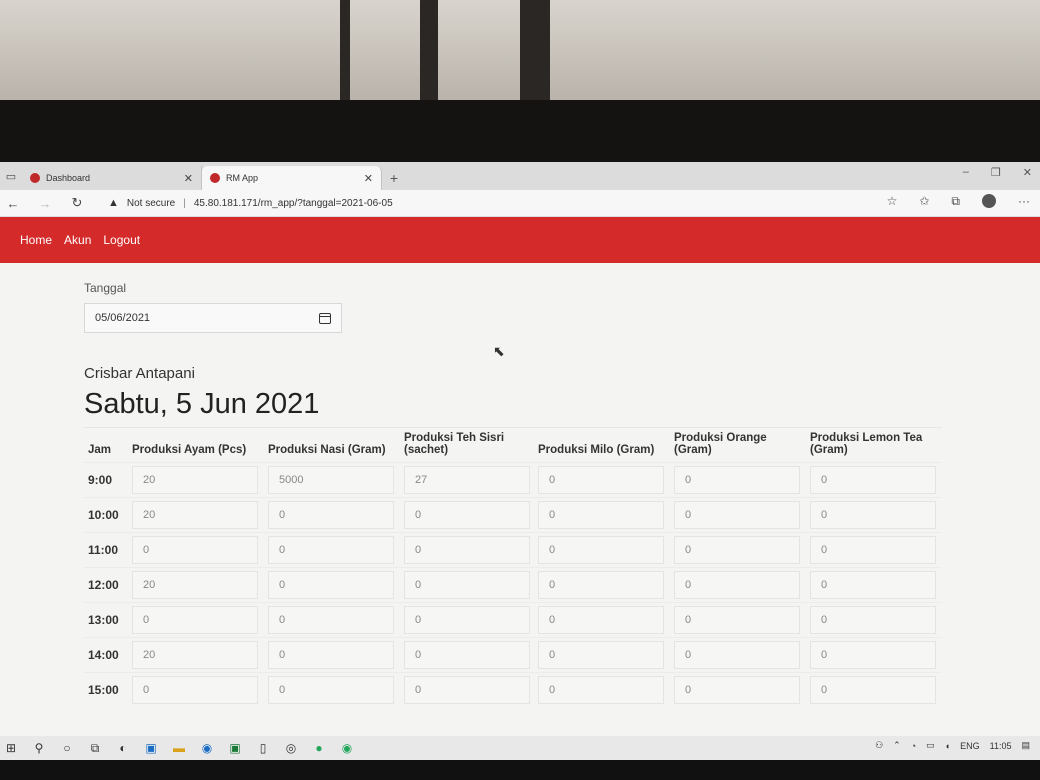  What do you see at coordinates (930, 745) in the screenshot?
I see `battery-icon: ▭` at bounding box center [930, 745].